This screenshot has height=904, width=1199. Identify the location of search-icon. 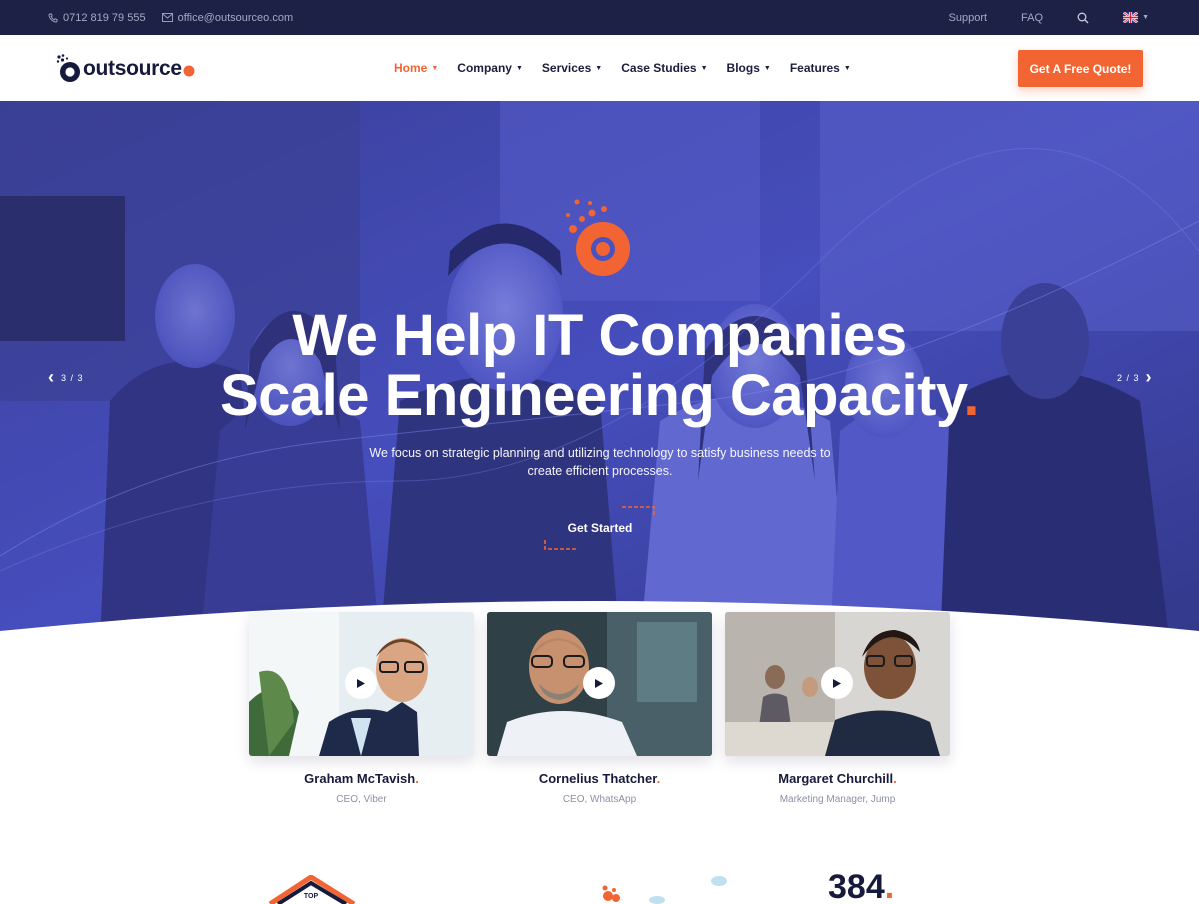
(1083, 17).